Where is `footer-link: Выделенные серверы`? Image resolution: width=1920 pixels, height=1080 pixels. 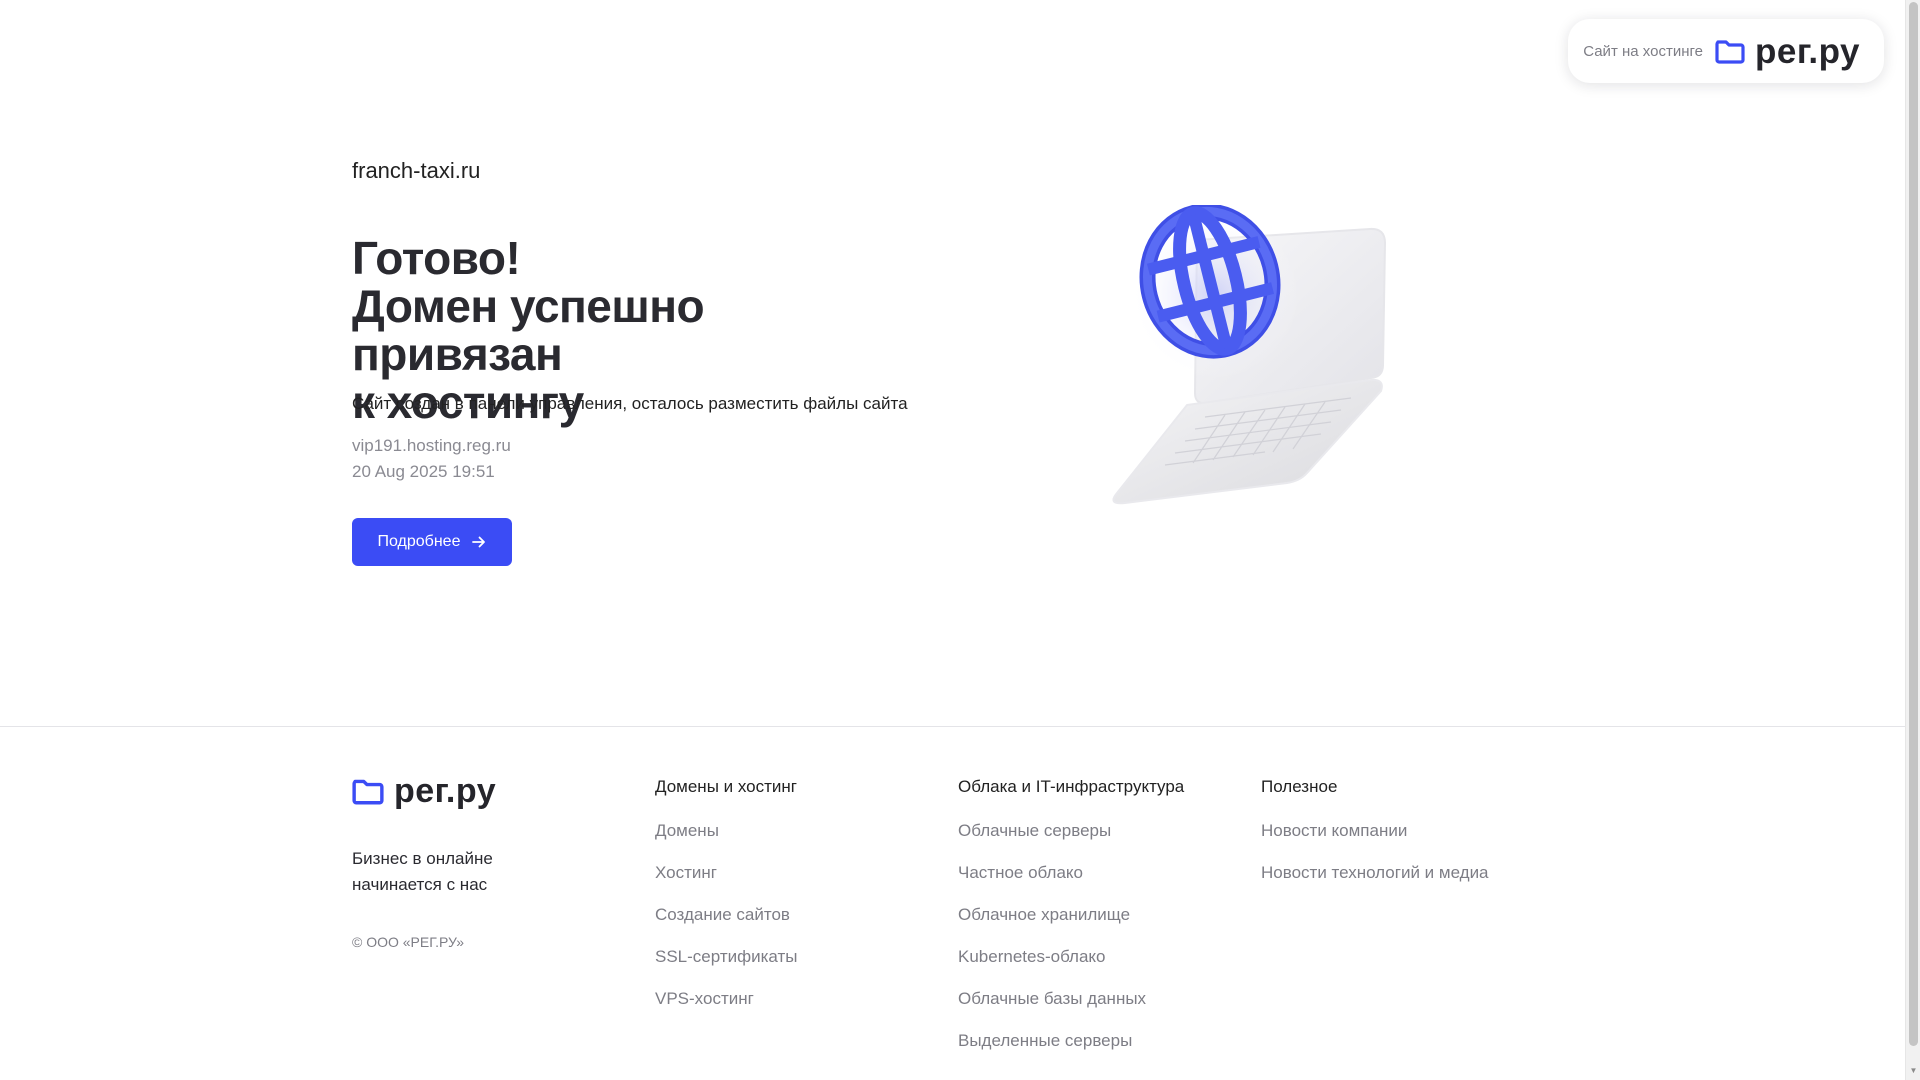 footer-link: Выделенные серверы is located at coordinates (1071, 1041).